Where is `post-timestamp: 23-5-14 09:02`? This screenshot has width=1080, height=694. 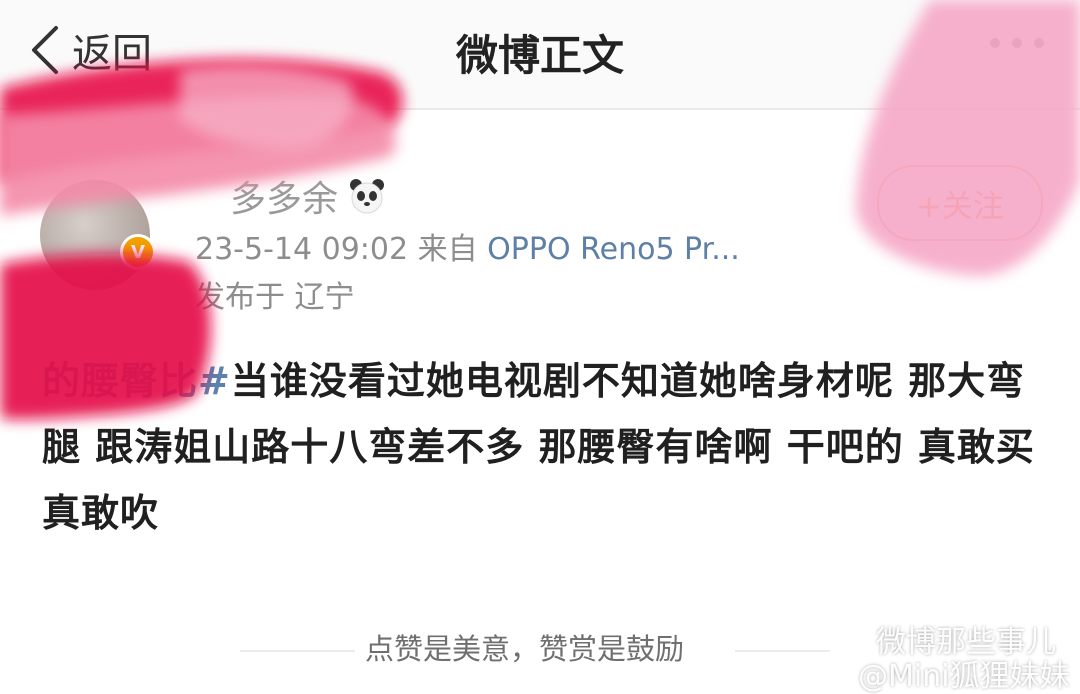 post-timestamp: 23-5-14 09:02 is located at coordinates (302, 249).